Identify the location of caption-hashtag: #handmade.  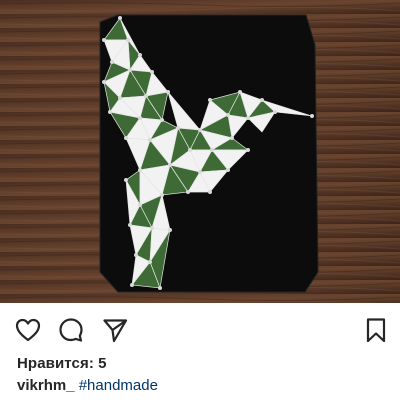
(118, 385).